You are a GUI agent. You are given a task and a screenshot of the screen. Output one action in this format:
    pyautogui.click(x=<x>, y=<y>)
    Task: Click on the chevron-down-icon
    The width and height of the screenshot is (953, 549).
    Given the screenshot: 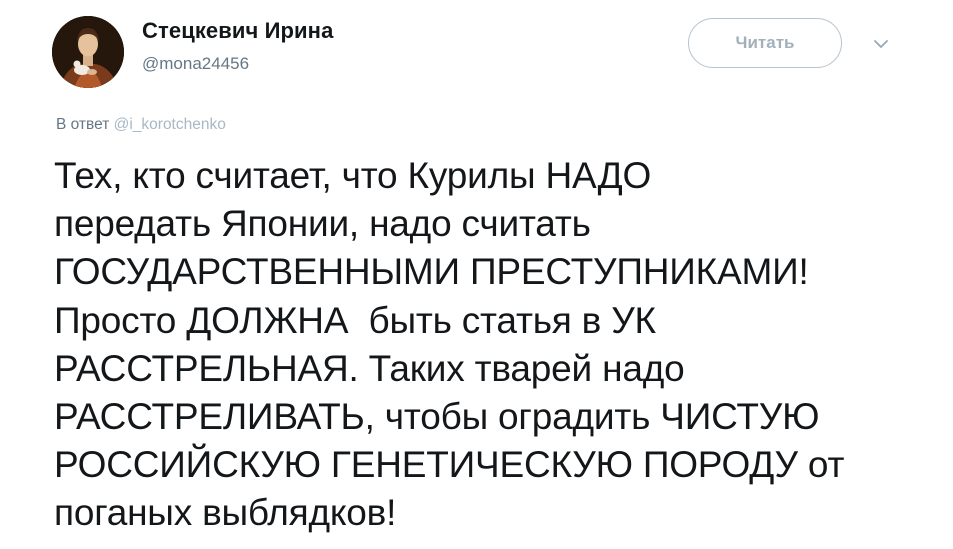 What is the action you would take?
    pyautogui.click(x=881, y=44)
    